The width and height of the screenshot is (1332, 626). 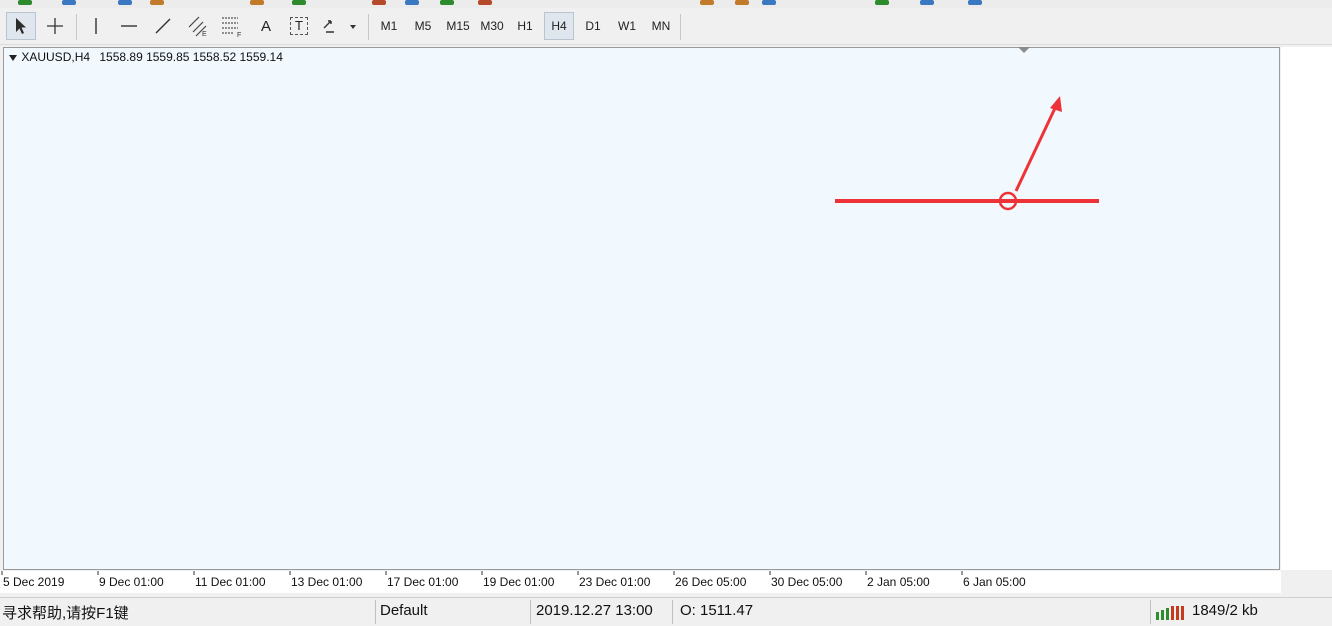 What do you see at coordinates (717, 610) in the screenshot?
I see `status-open-price: O: 1511.47` at bounding box center [717, 610].